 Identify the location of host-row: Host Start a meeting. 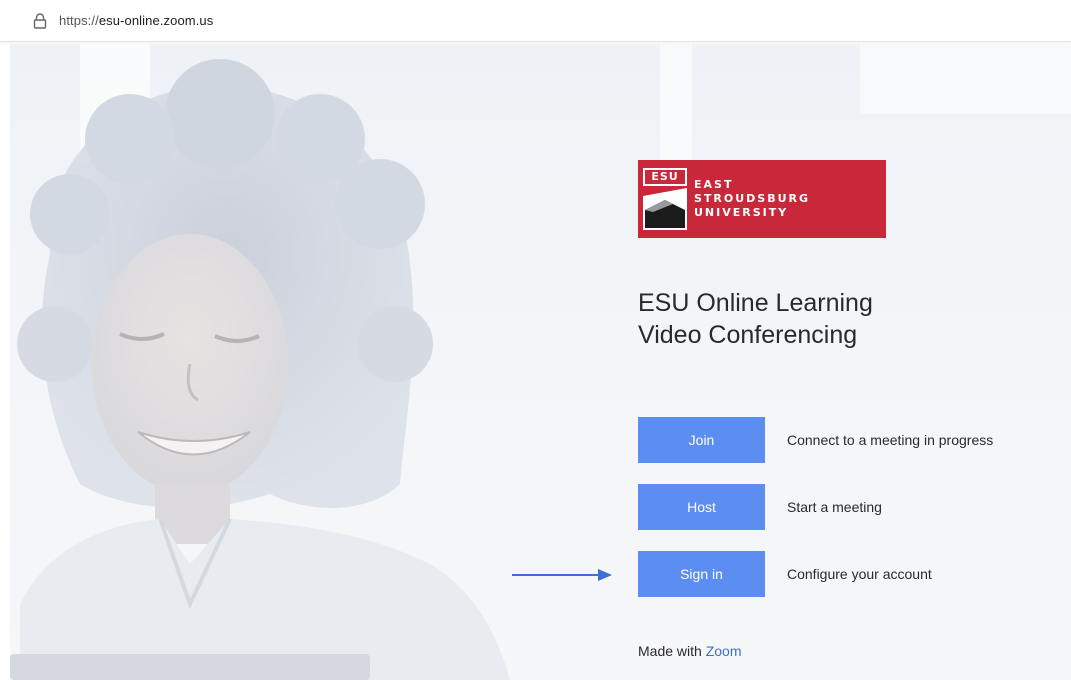
(760, 507).